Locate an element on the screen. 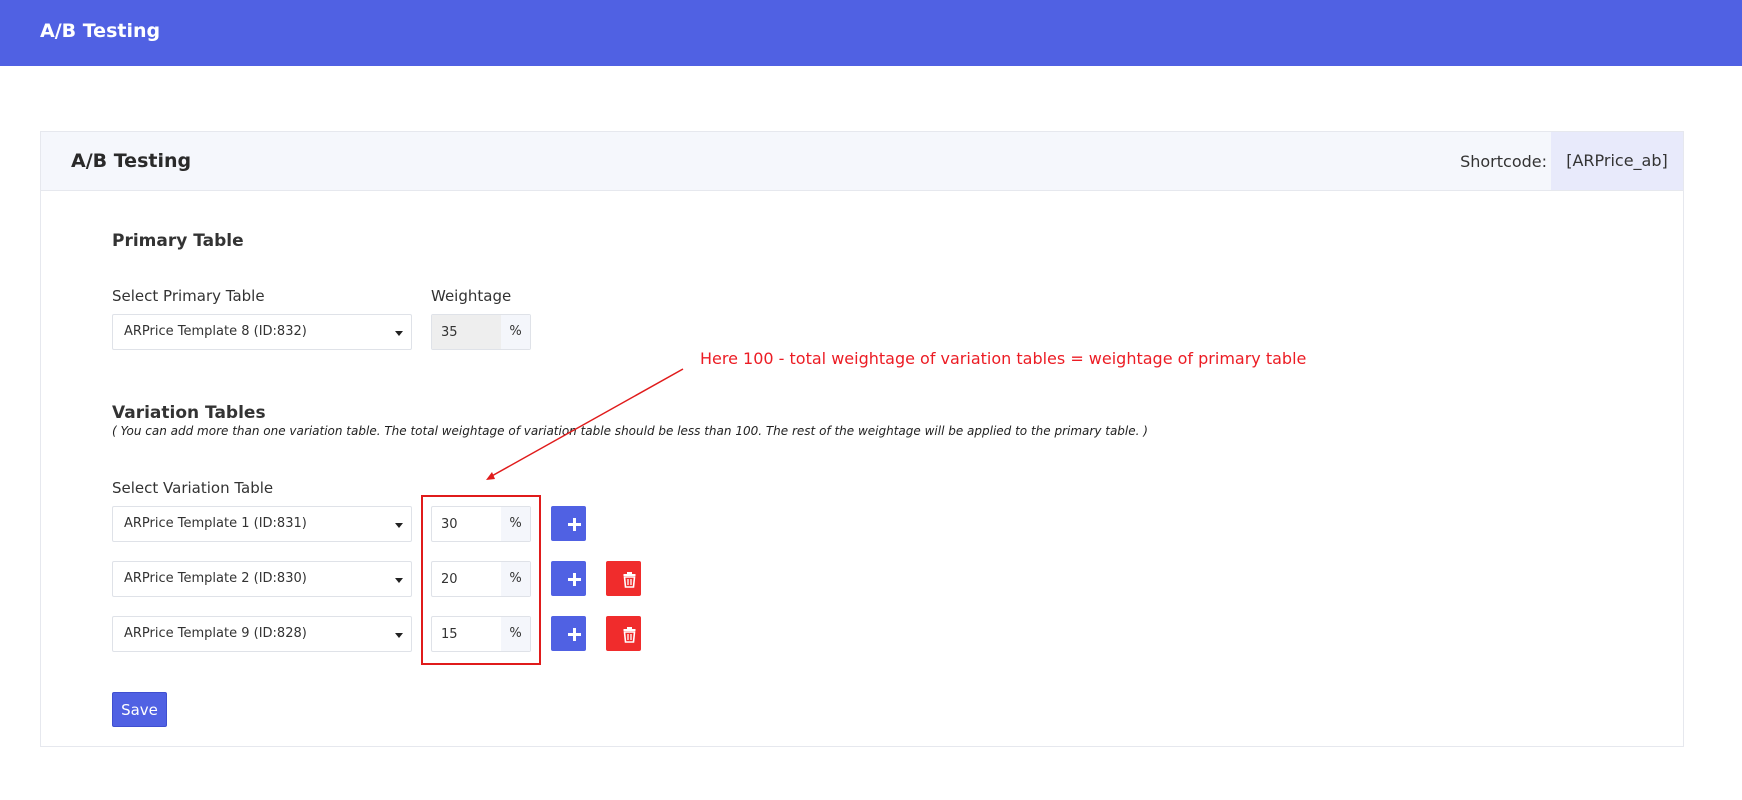  variation-table-select: ARPrice Template 9 (ID:828) is located at coordinates (262, 634).